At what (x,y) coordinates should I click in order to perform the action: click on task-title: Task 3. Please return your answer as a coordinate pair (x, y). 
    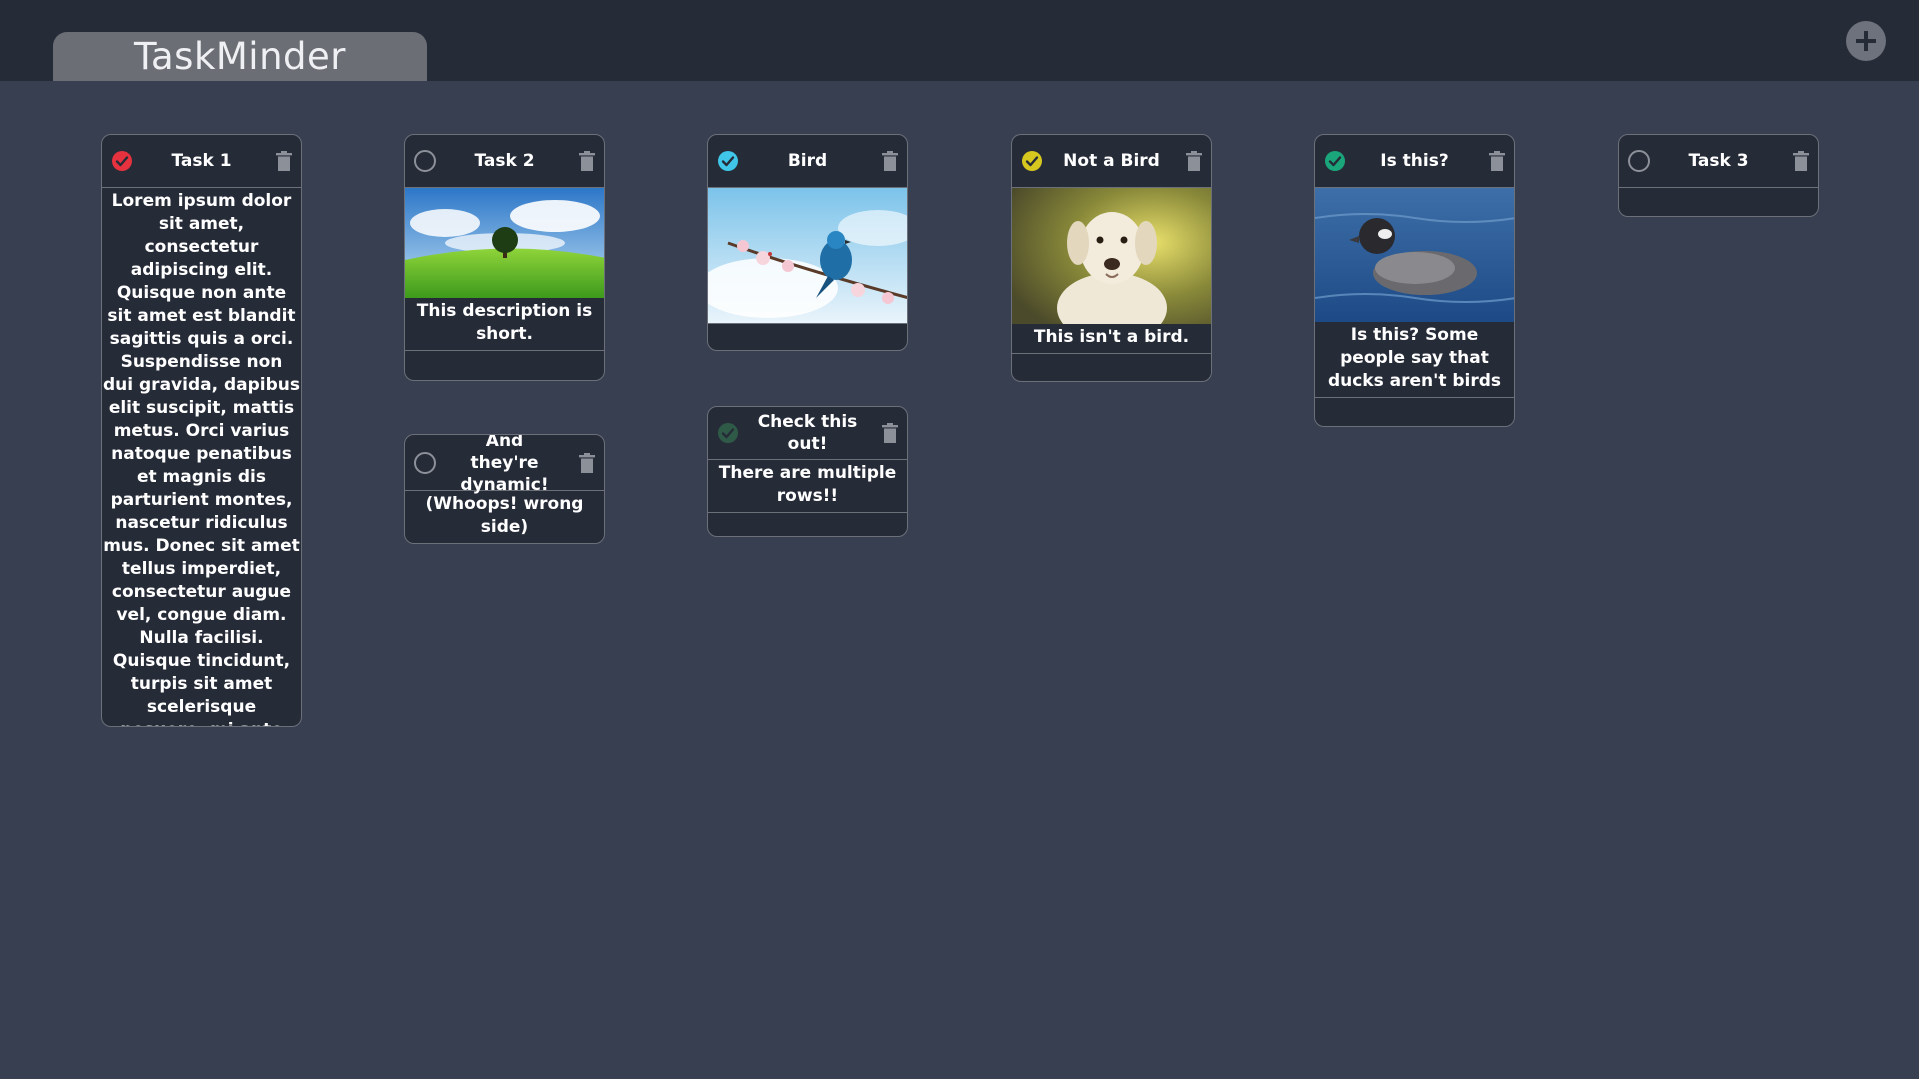
    Looking at the image, I should click on (1718, 161).